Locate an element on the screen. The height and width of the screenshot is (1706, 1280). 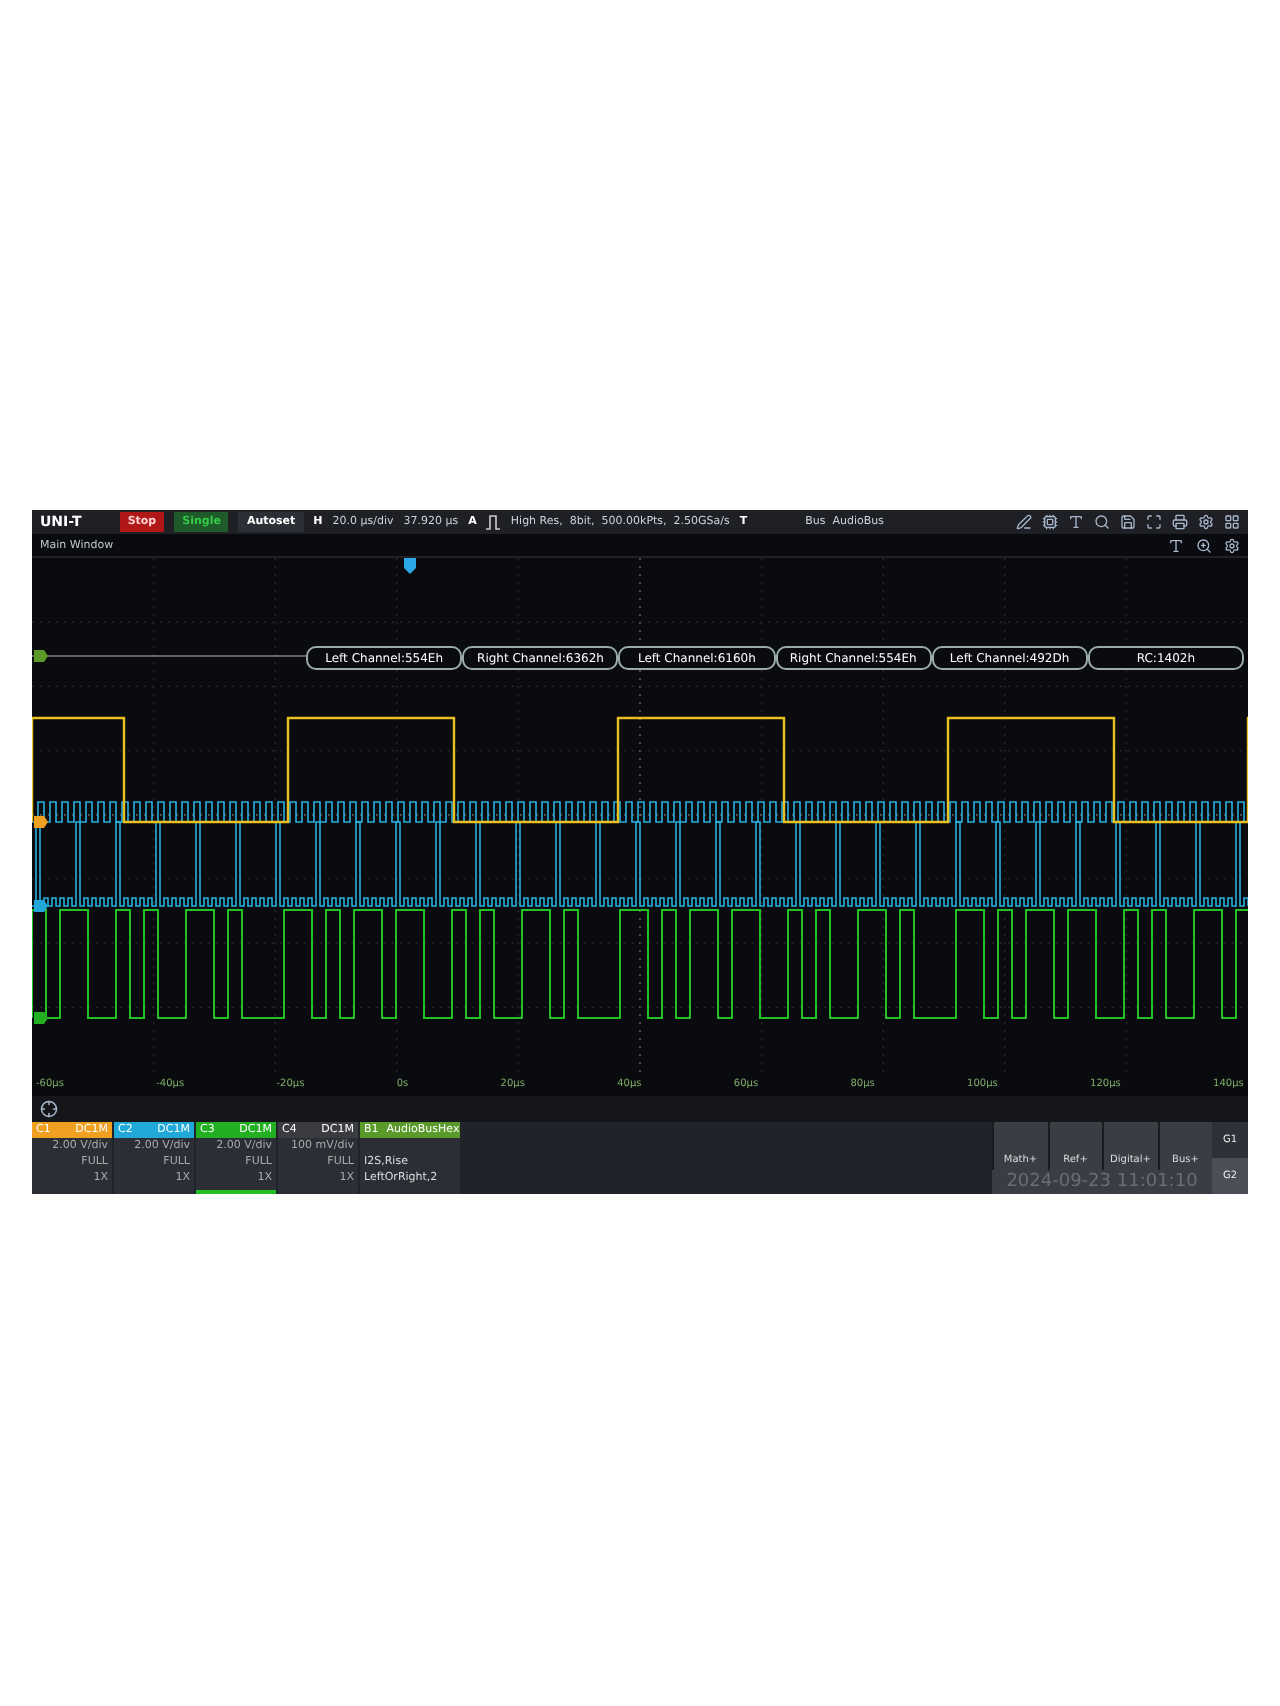
zoom-icon is located at coordinates (1204, 545).